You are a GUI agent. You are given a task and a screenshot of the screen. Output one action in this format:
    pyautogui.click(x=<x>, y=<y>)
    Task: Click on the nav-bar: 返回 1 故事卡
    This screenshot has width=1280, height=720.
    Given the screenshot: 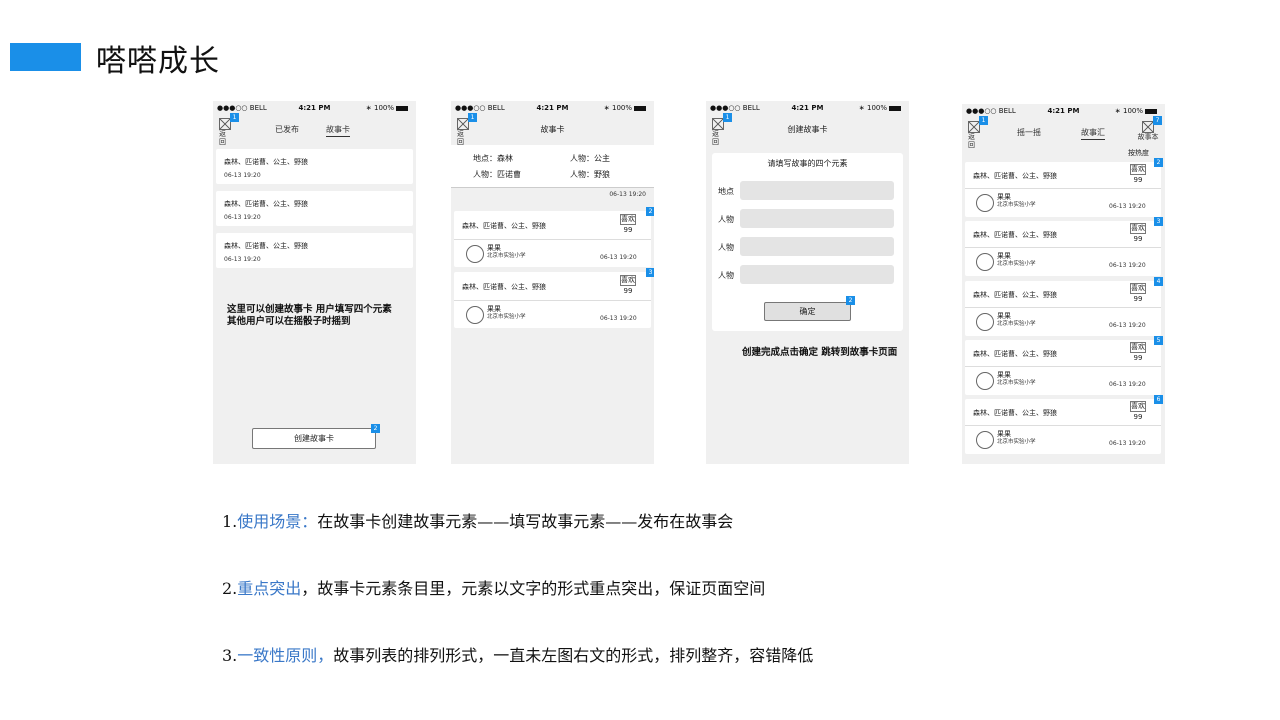 What is the action you would take?
    pyautogui.click(x=552, y=129)
    